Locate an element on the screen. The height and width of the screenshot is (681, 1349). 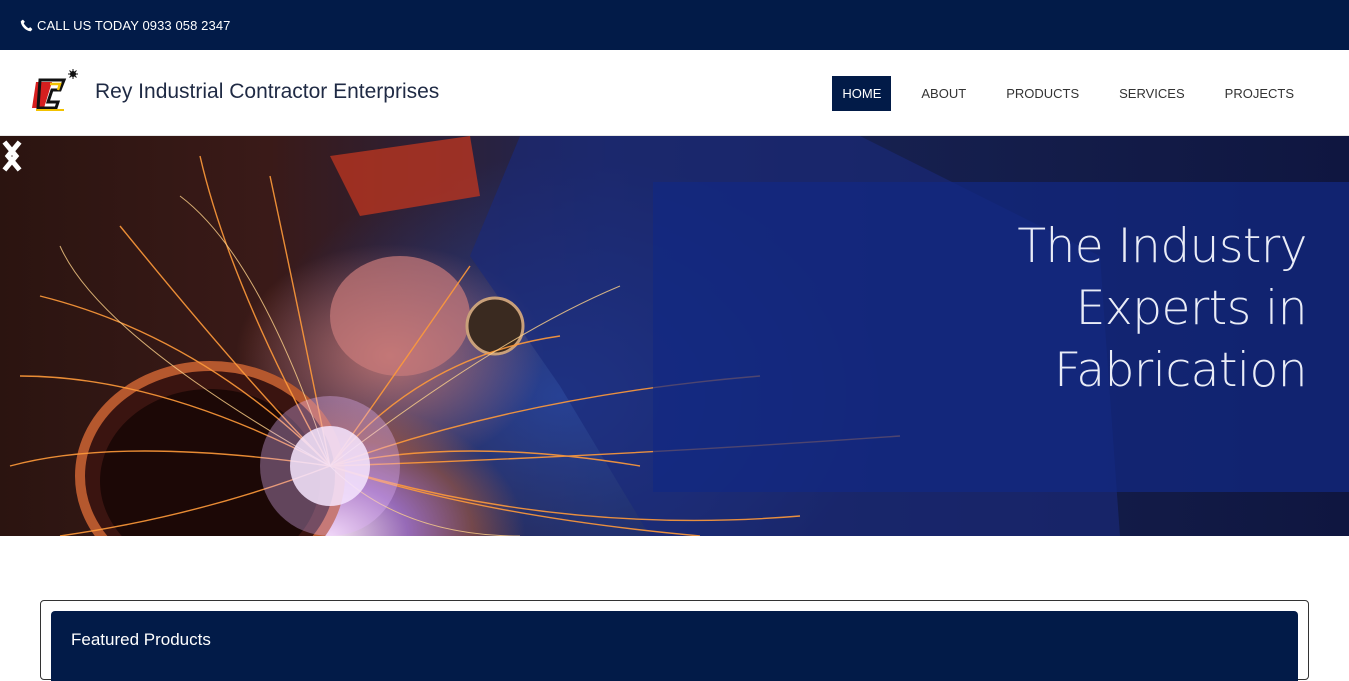
rice-logo is located at coordinates (55, 91).